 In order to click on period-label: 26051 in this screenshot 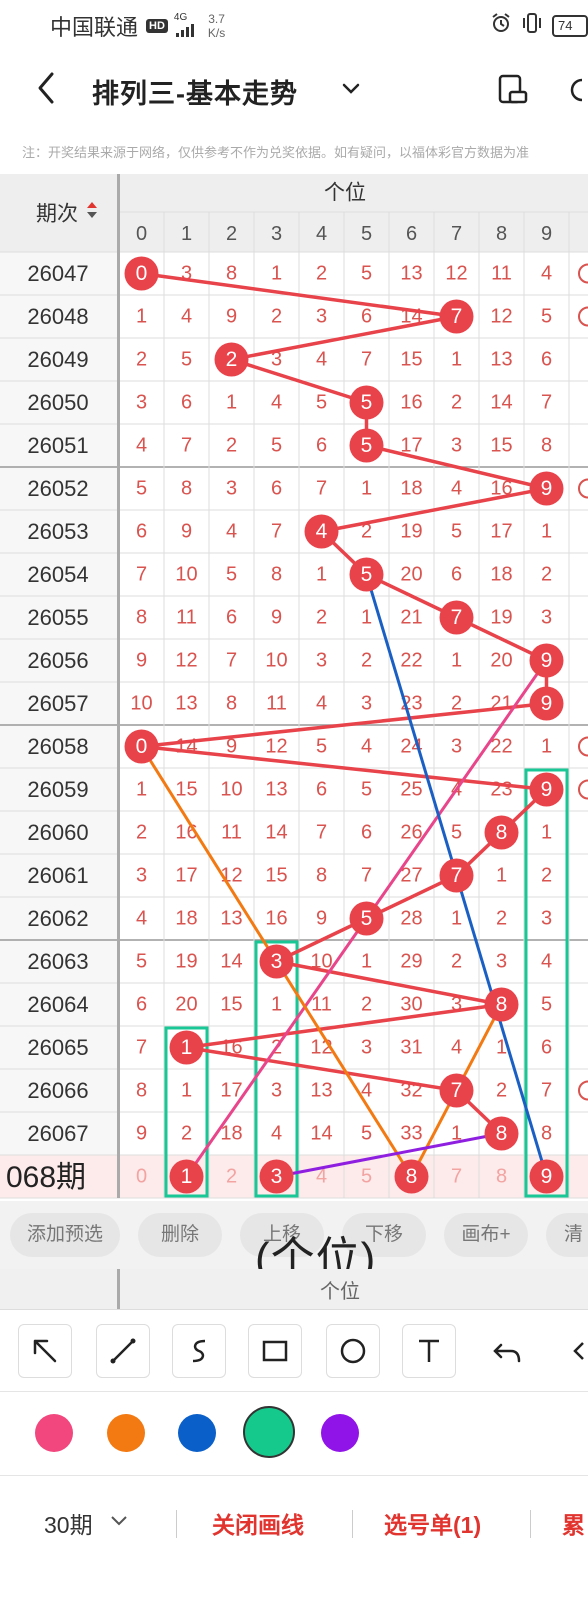, I will do `click(57, 445)`.